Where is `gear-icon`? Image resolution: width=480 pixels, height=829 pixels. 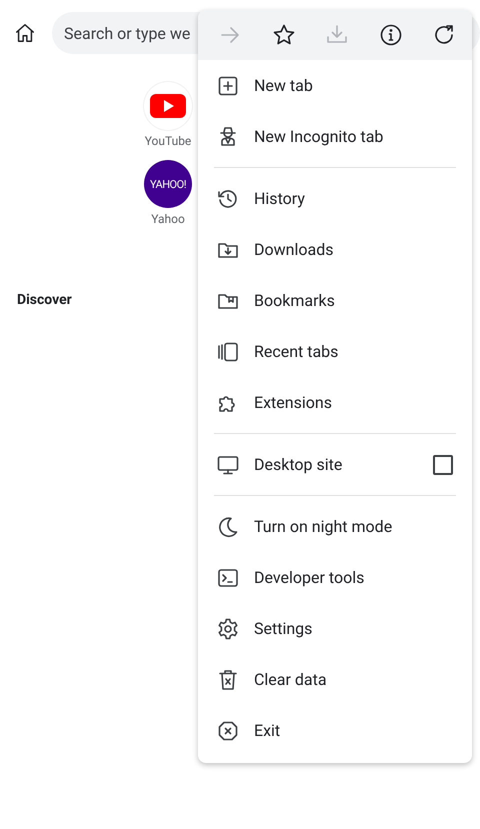 gear-icon is located at coordinates (228, 628).